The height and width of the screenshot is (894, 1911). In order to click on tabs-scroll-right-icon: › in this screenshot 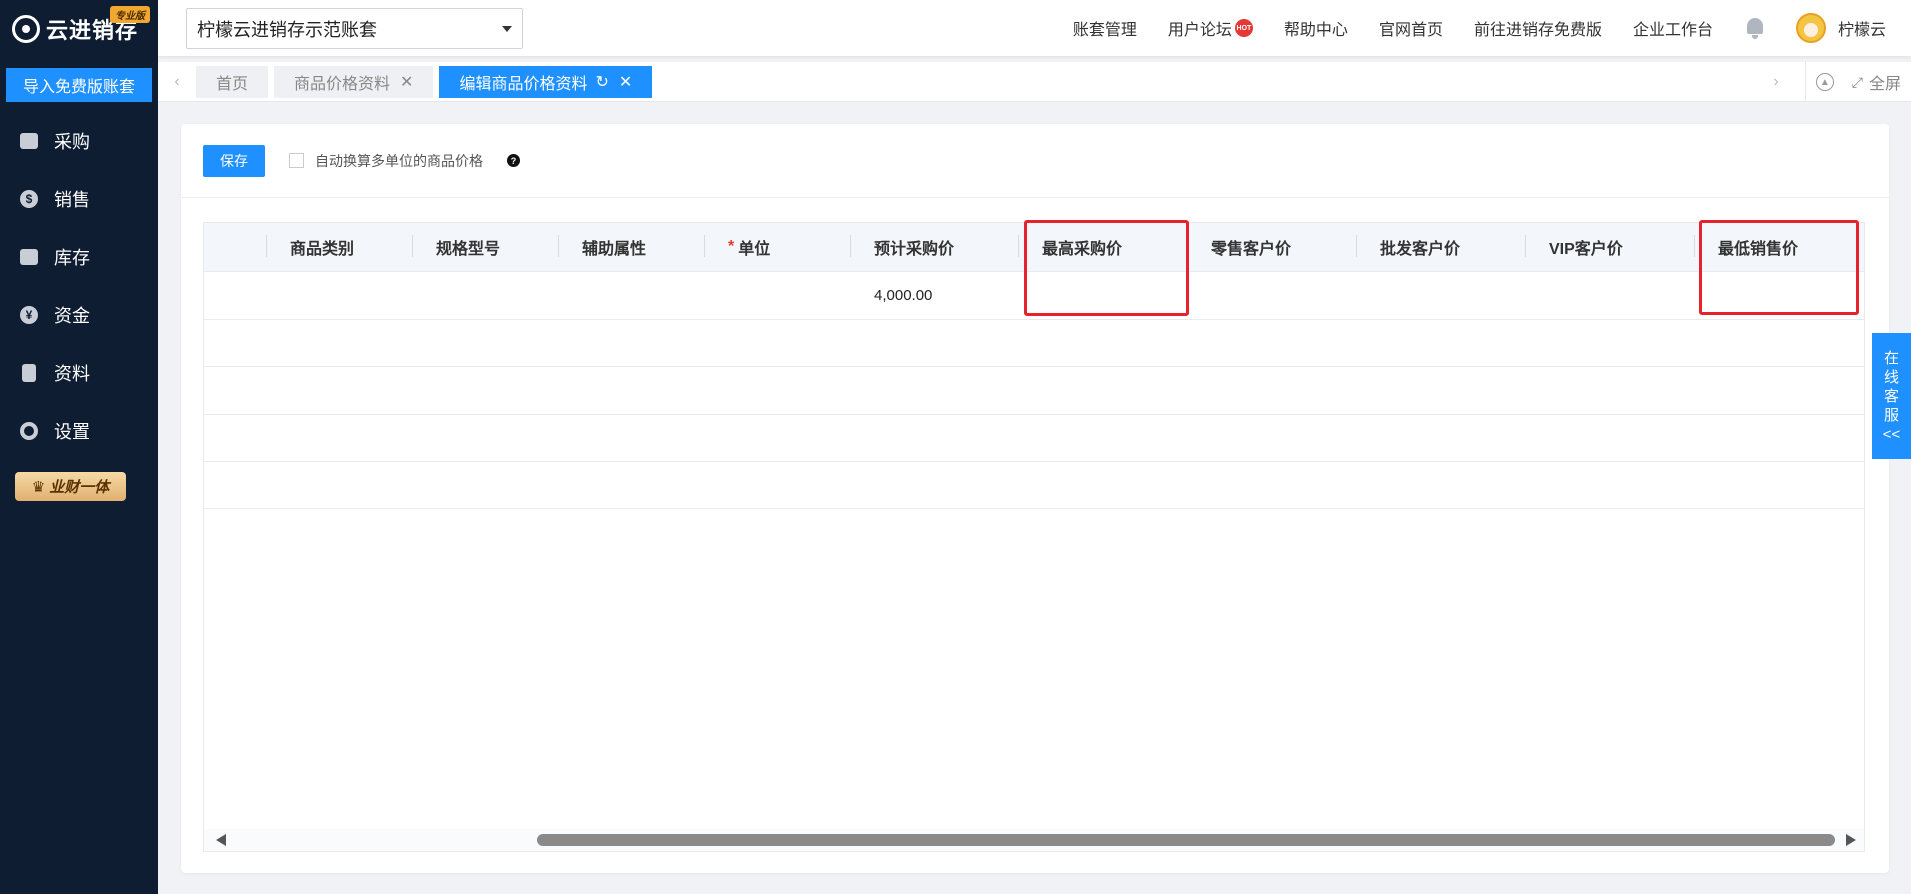, I will do `click(1776, 82)`.